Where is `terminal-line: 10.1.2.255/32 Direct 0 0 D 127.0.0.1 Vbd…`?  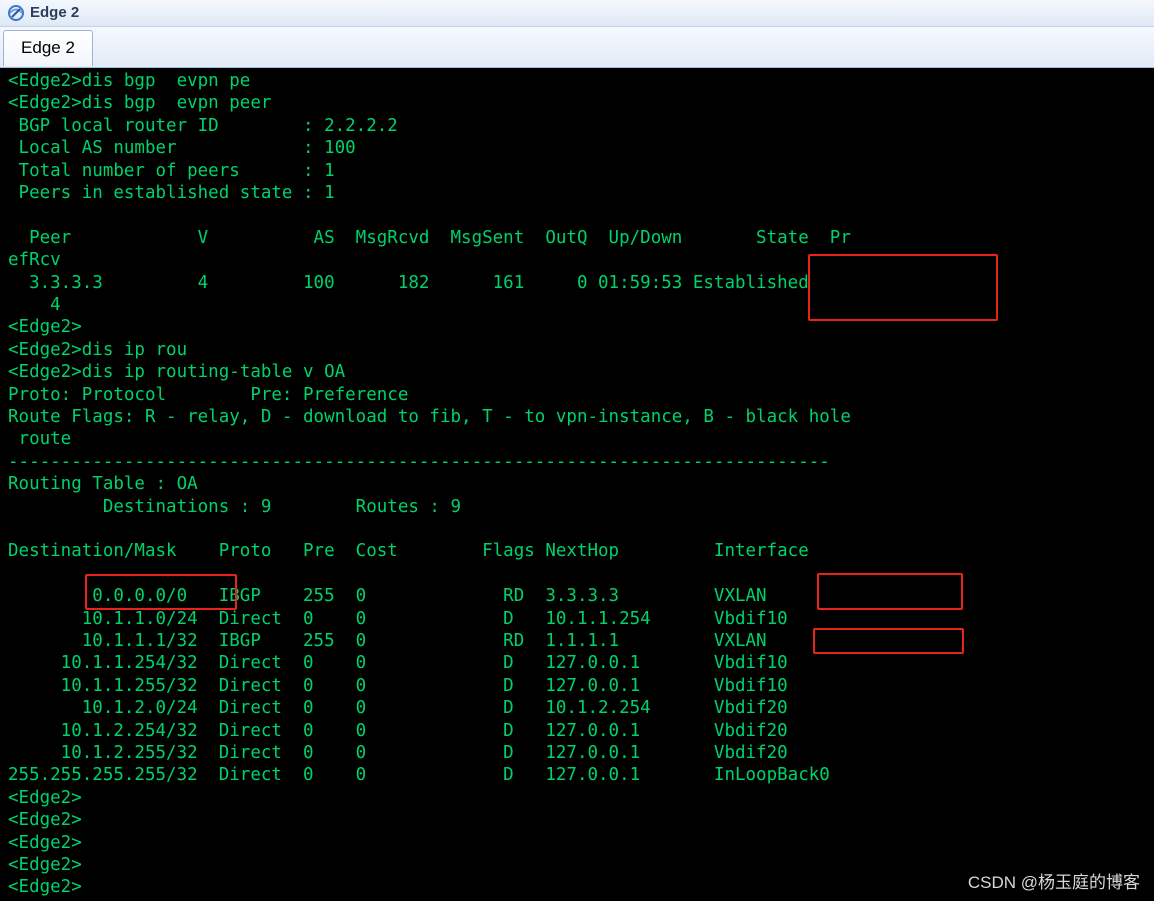 terminal-line: 10.1.2.255/32 Direct 0 0 D 127.0.0.1 Vbd… is located at coordinates (398, 753).